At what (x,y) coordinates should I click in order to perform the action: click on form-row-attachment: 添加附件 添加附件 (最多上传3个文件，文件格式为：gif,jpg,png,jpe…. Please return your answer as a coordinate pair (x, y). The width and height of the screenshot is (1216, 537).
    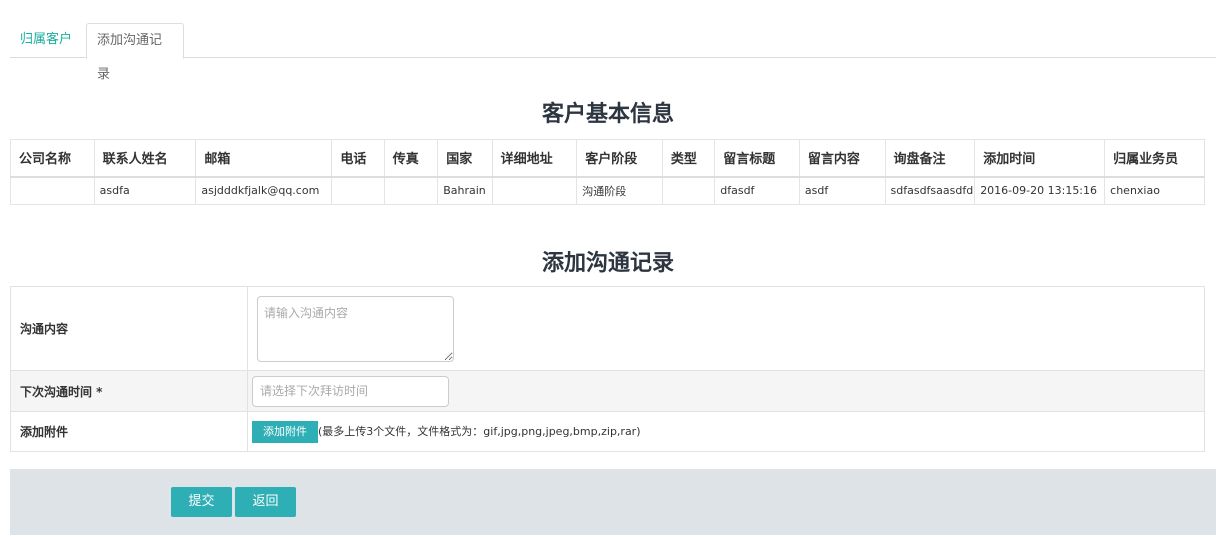
    Looking at the image, I should click on (607, 431).